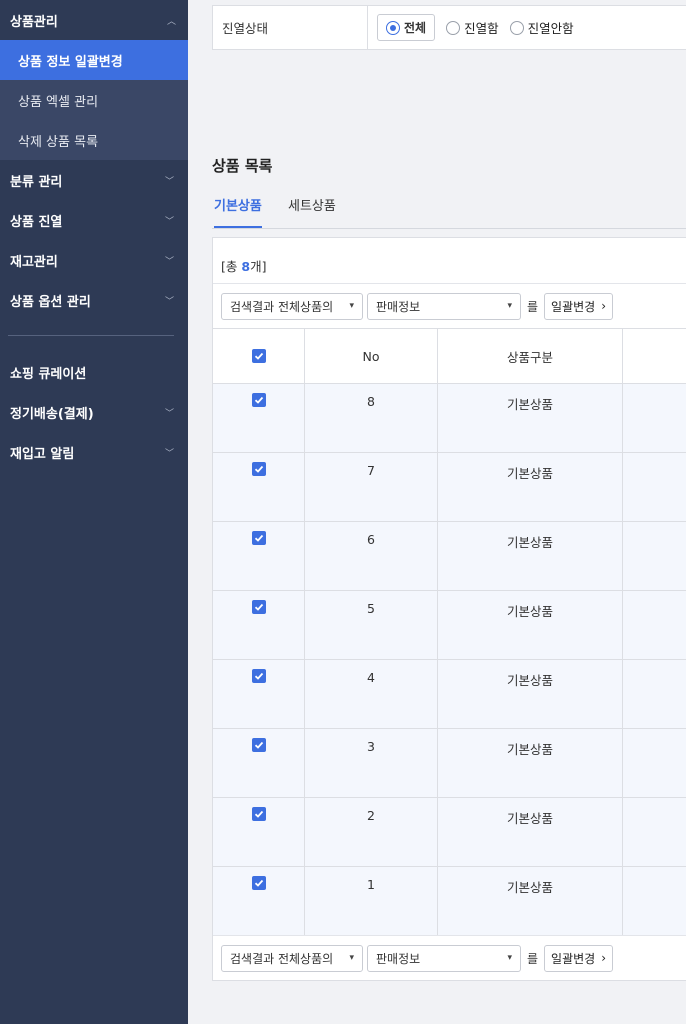  What do you see at coordinates (52, 414) in the screenshot?
I see `sidebar-item-label: 정기배송(결제)` at bounding box center [52, 414].